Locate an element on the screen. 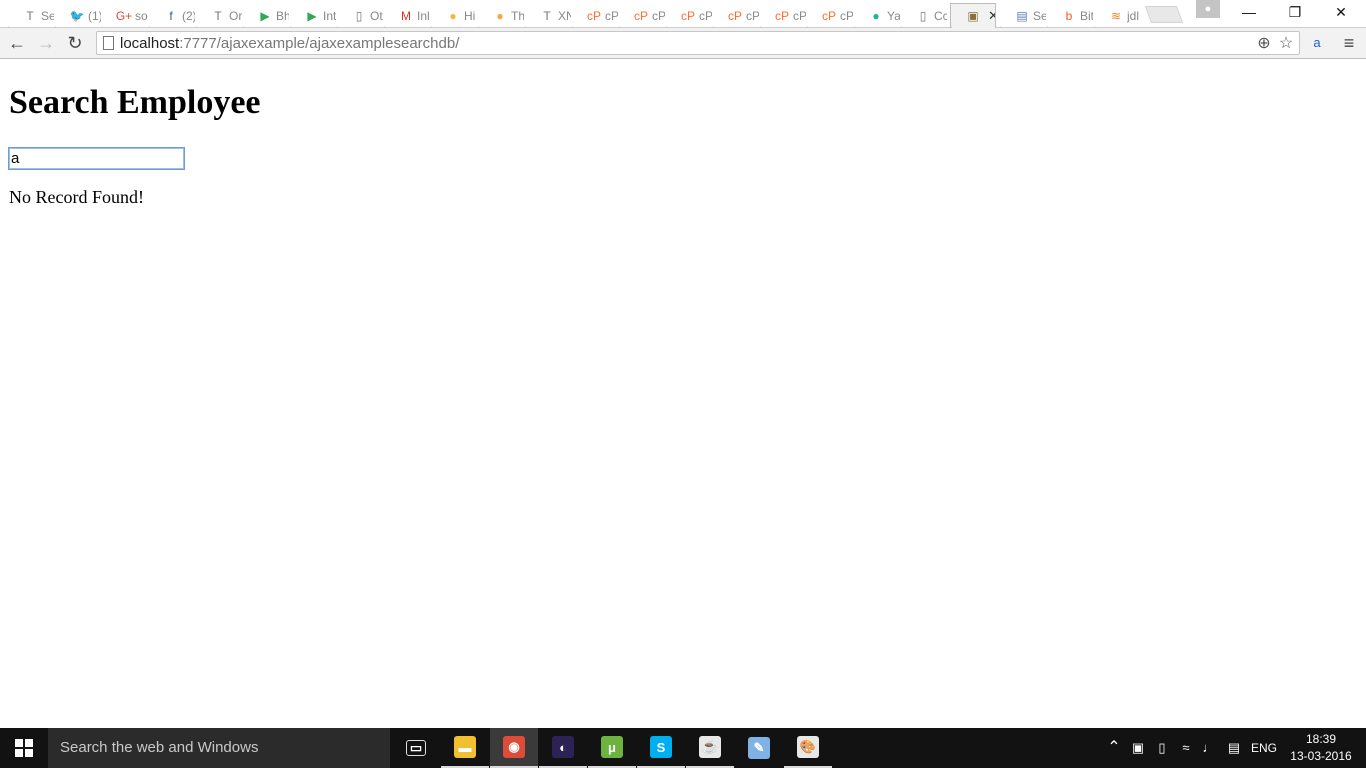 This screenshot has width=1366, height=768. back-button: ← is located at coordinates (17, 43).